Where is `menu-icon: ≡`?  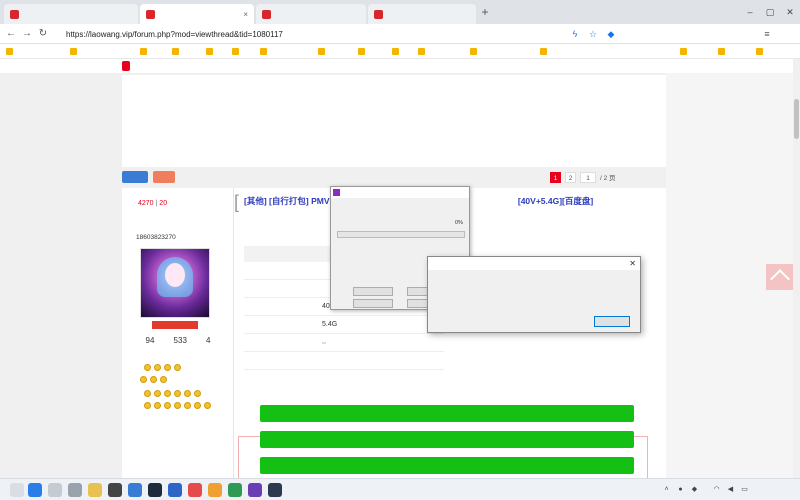
menu-icon: ≡ is located at coordinates (767, 34).